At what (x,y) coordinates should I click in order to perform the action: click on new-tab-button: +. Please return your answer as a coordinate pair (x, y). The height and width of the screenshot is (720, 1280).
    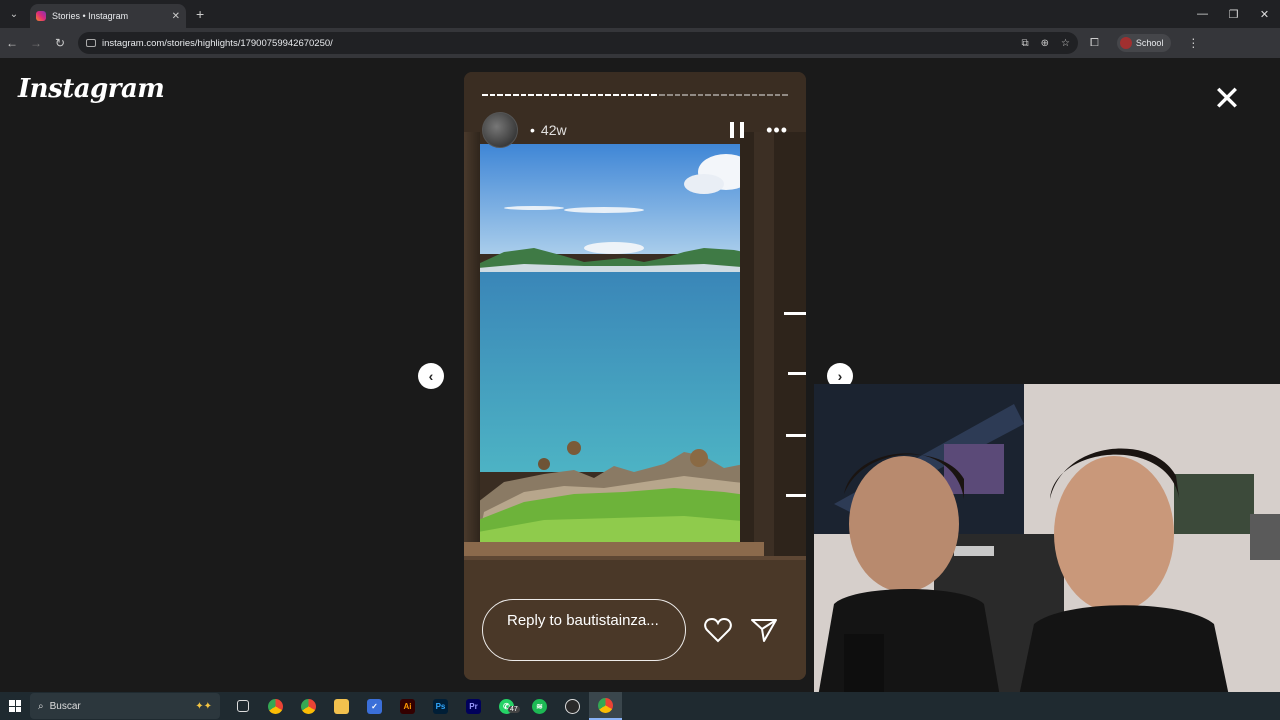
    Looking at the image, I should click on (200, 14).